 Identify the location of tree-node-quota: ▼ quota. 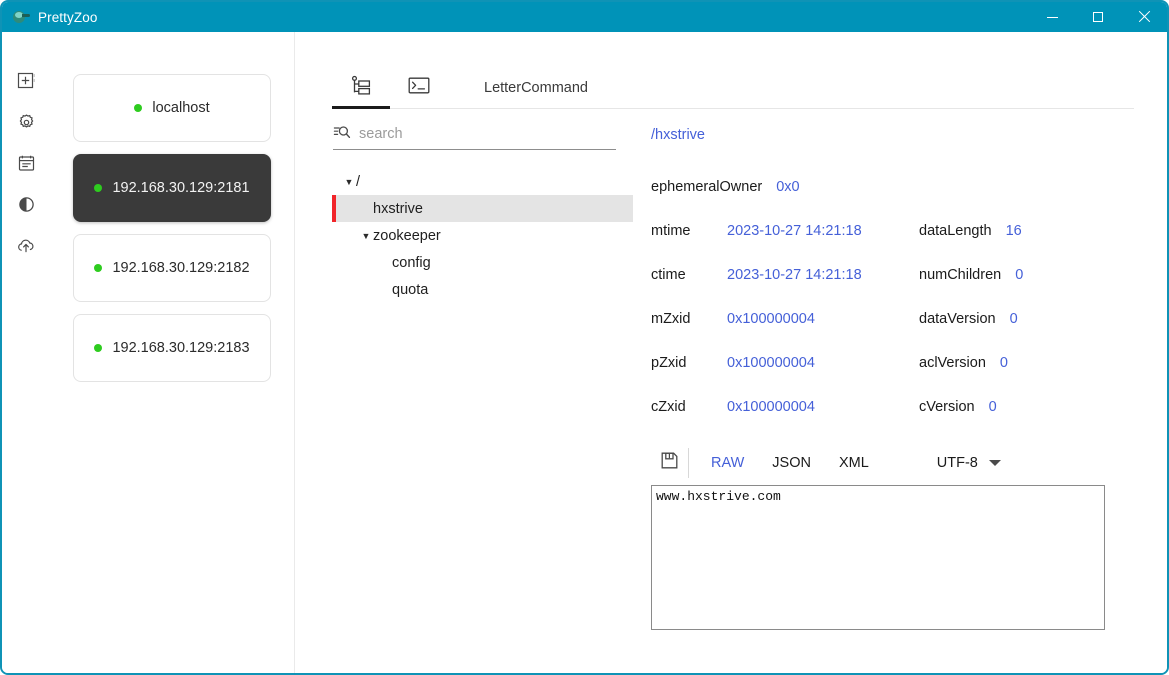
(482, 289).